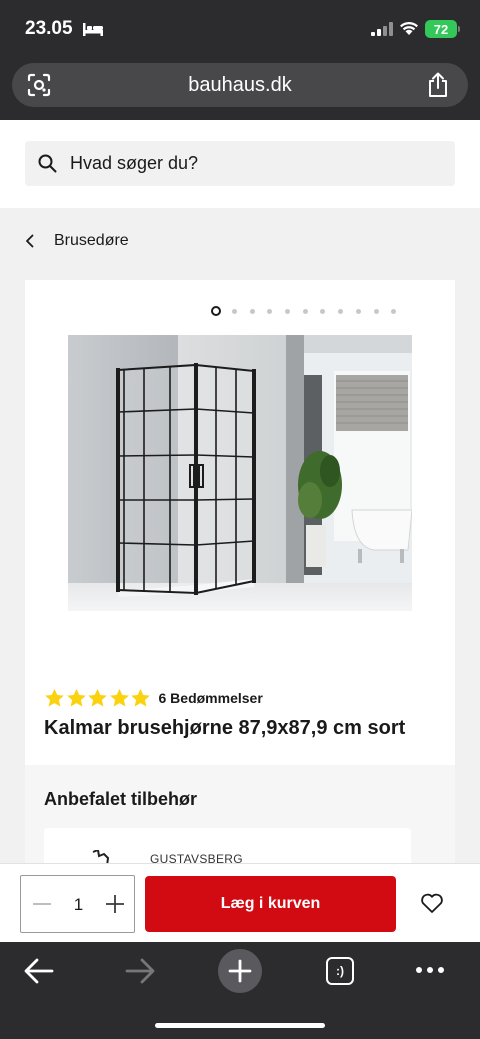 The height and width of the screenshot is (1039, 480). Describe the element at coordinates (240, 30) in the screenshot. I see `status-bar: 23.05 72` at that location.